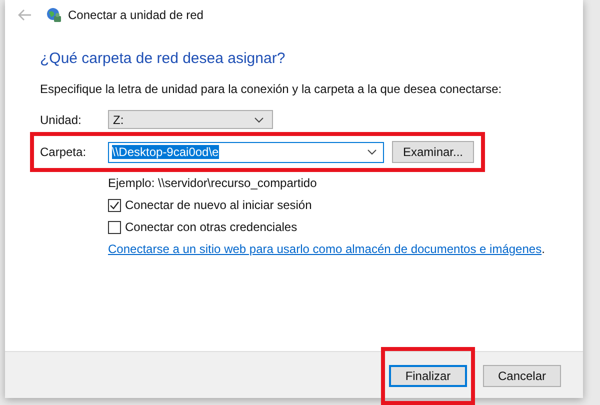 This screenshot has width=600, height=405. I want to click on drive-dropdown: Z:, so click(190, 119).